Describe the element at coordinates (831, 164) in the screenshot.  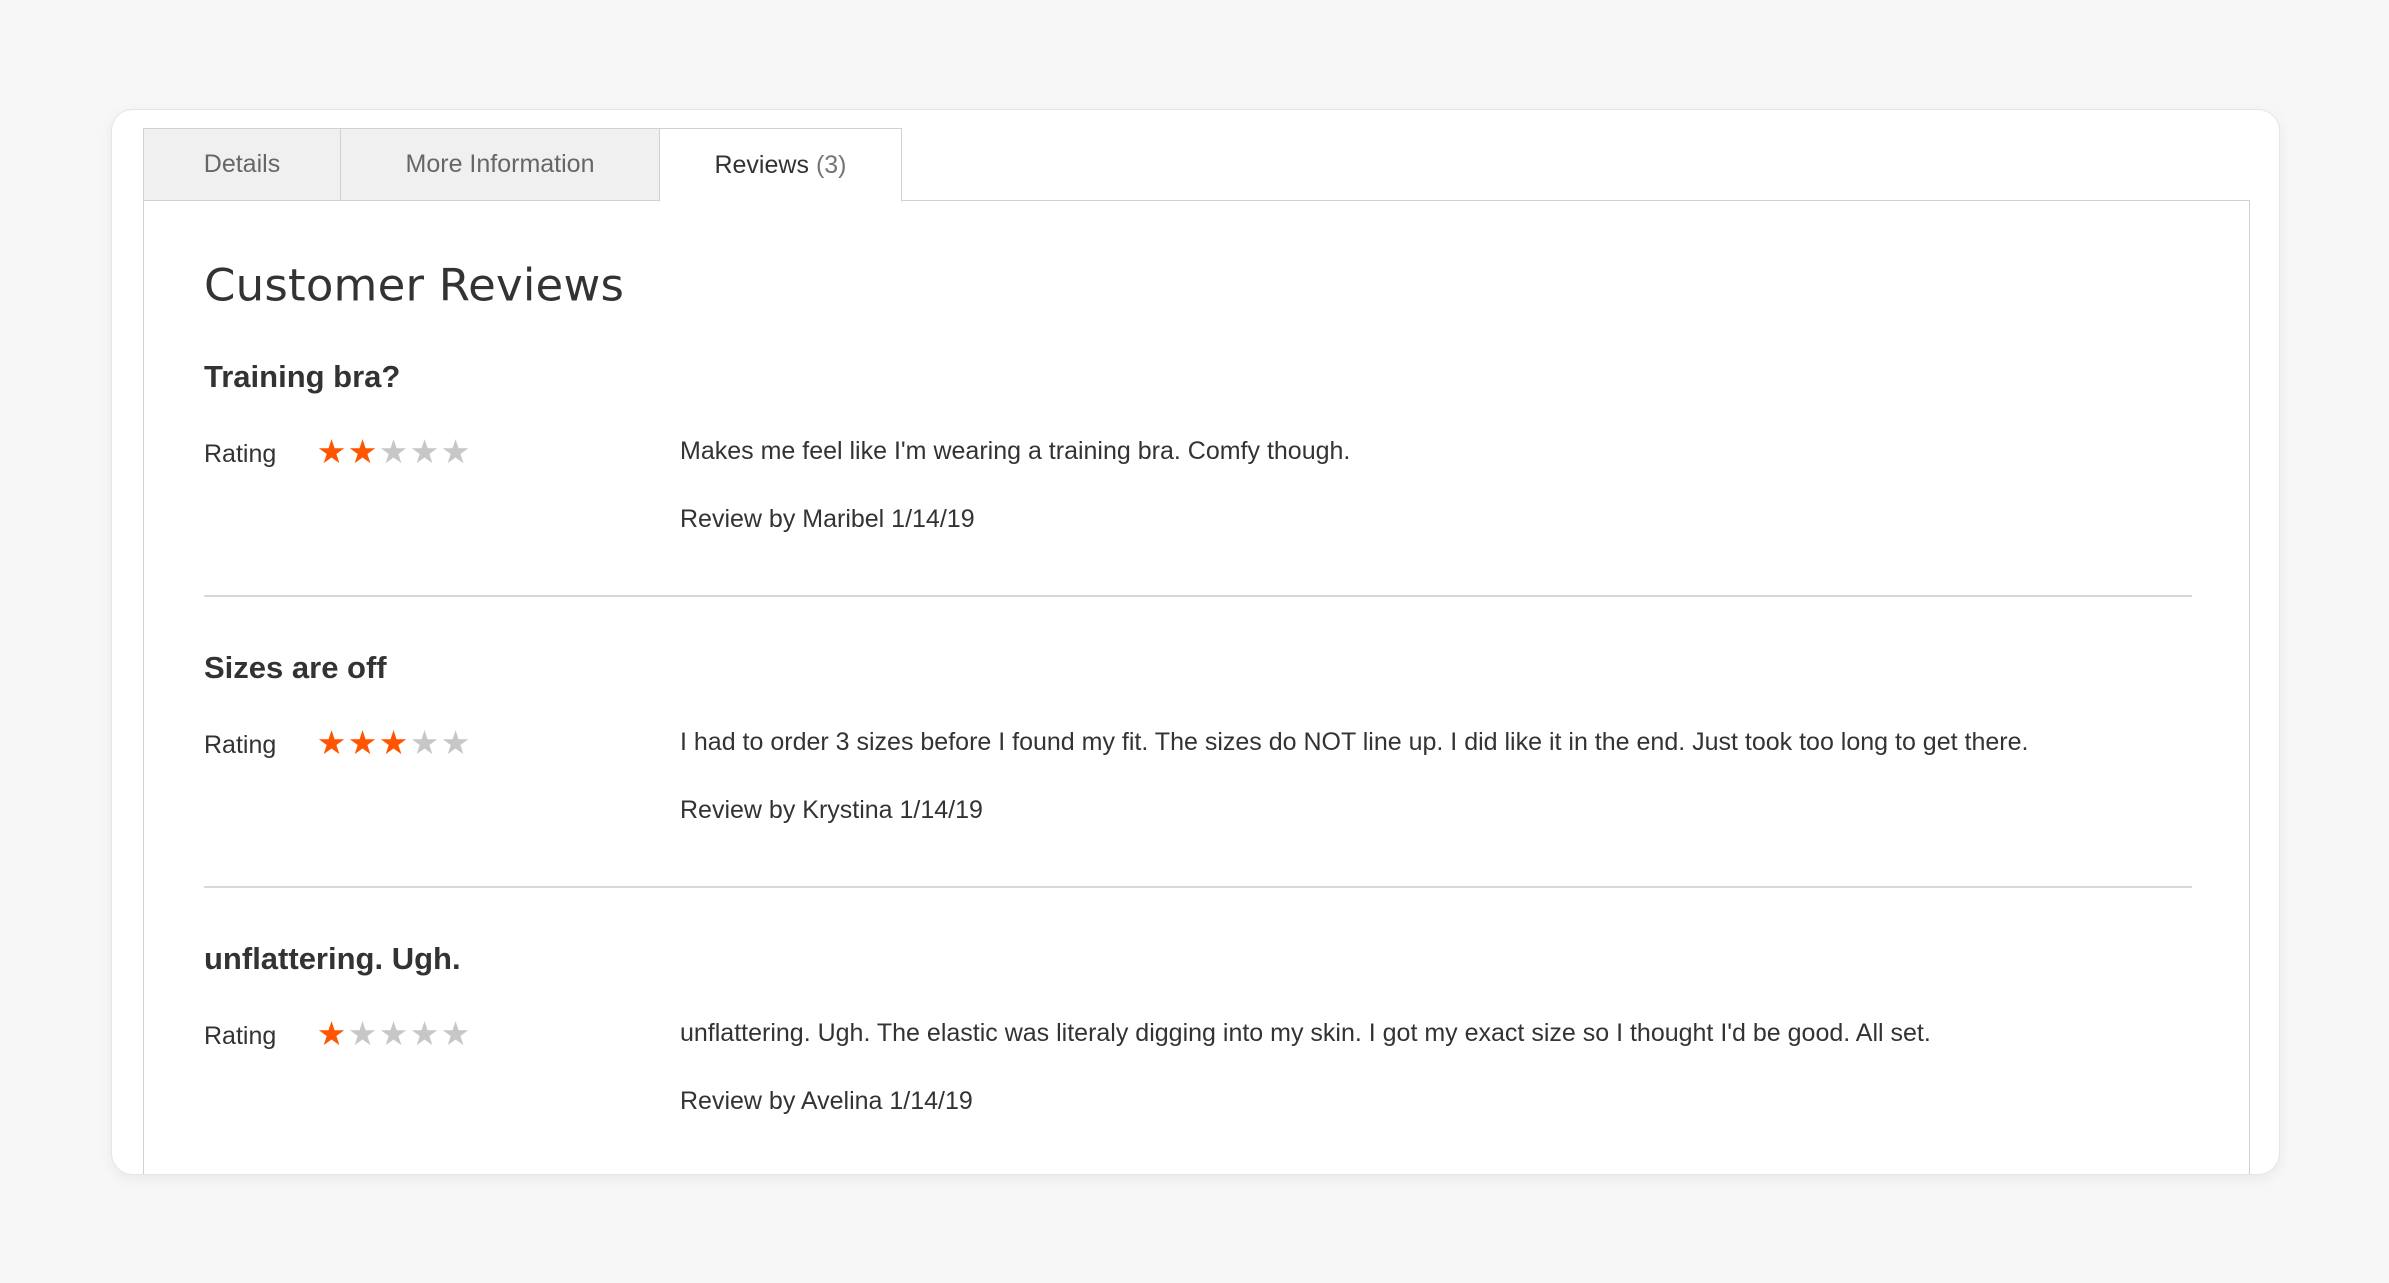
I see `tab-reviews-count: (3)` at that location.